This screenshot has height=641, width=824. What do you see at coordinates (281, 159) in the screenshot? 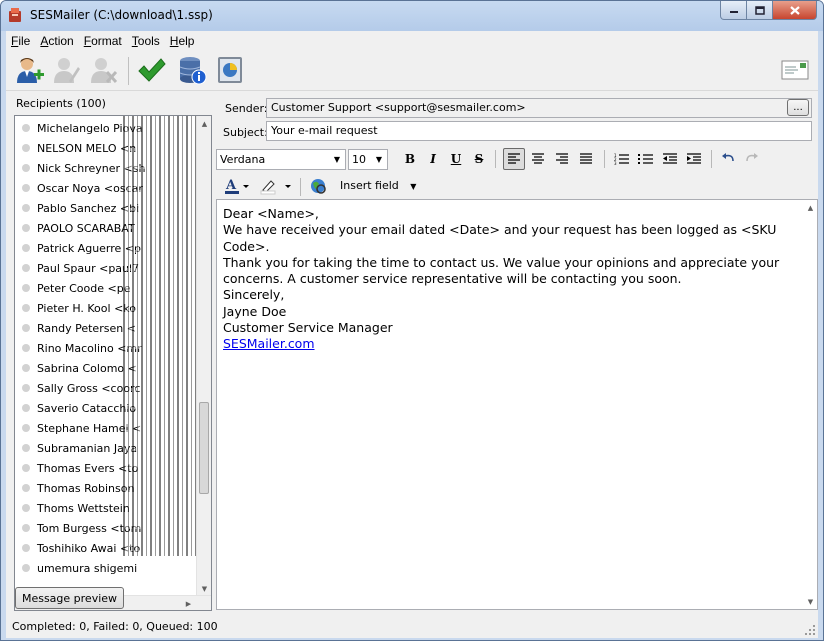
I see `font-name-select: Verdana ▼` at bounding box center [281, 159].